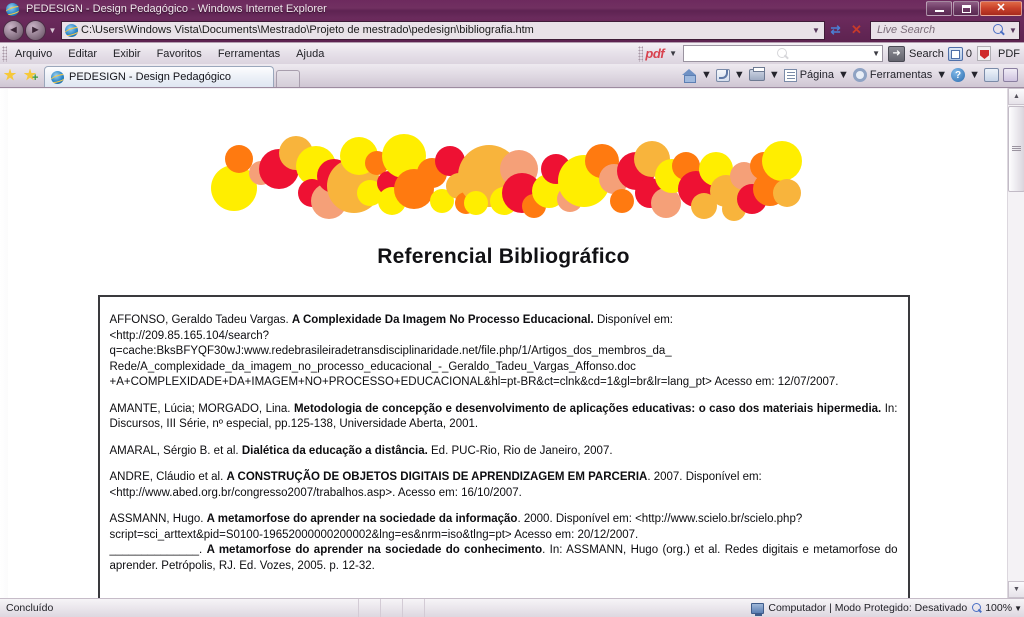  What do you see at coordinates (739, 75) in the screenshot?
I see `feeds-chevron: ▼` at bounding box center [739, 75].